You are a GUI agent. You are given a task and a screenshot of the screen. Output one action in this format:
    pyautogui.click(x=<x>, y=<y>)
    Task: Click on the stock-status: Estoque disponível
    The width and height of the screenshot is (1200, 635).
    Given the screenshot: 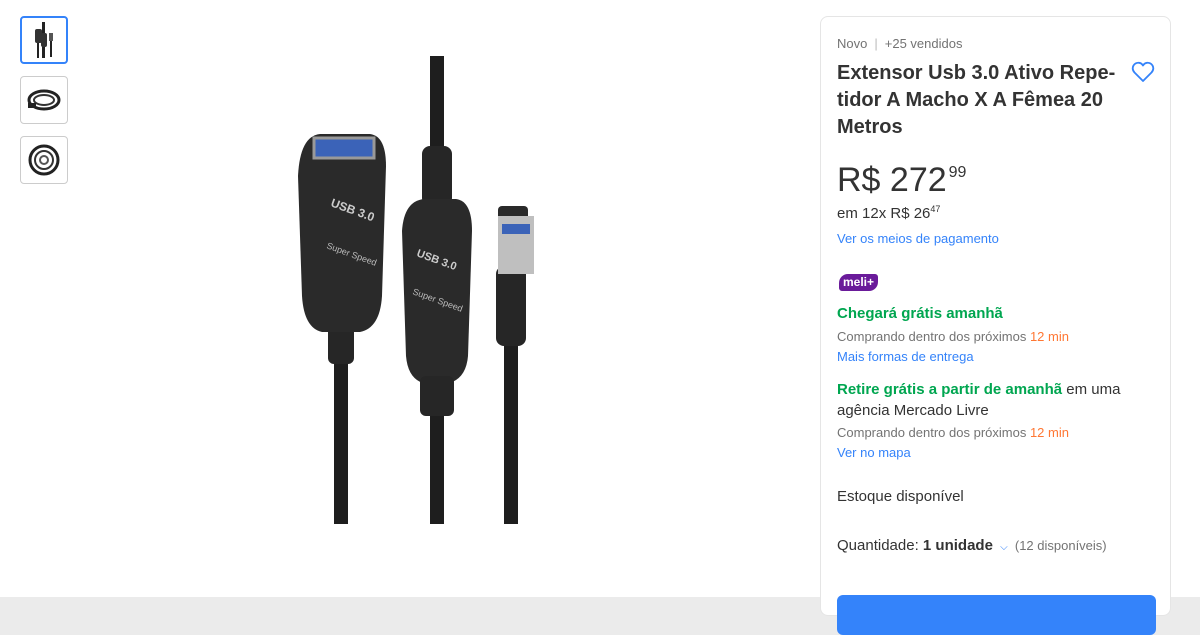 What is the action you would take?
    pyautogui.click(x=900, y=496)
    